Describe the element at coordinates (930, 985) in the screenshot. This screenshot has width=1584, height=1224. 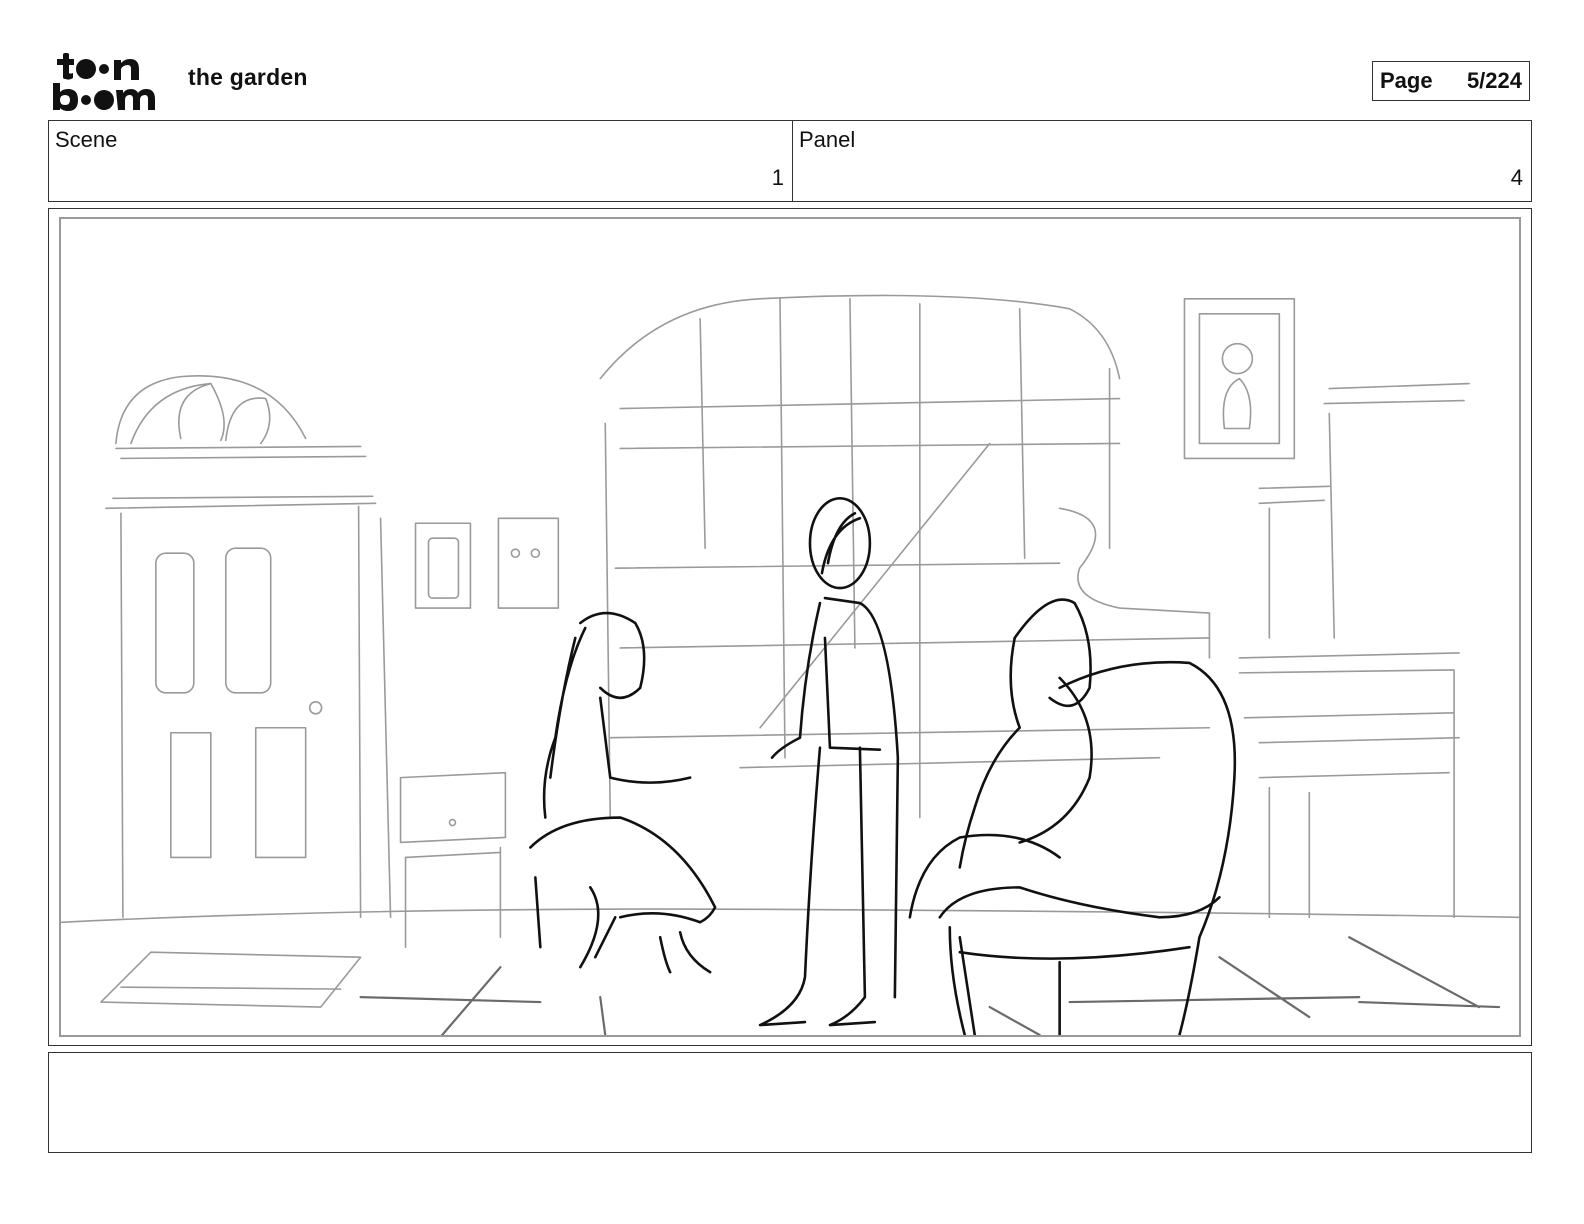
I see `floor-tiles-sketch` at that location.